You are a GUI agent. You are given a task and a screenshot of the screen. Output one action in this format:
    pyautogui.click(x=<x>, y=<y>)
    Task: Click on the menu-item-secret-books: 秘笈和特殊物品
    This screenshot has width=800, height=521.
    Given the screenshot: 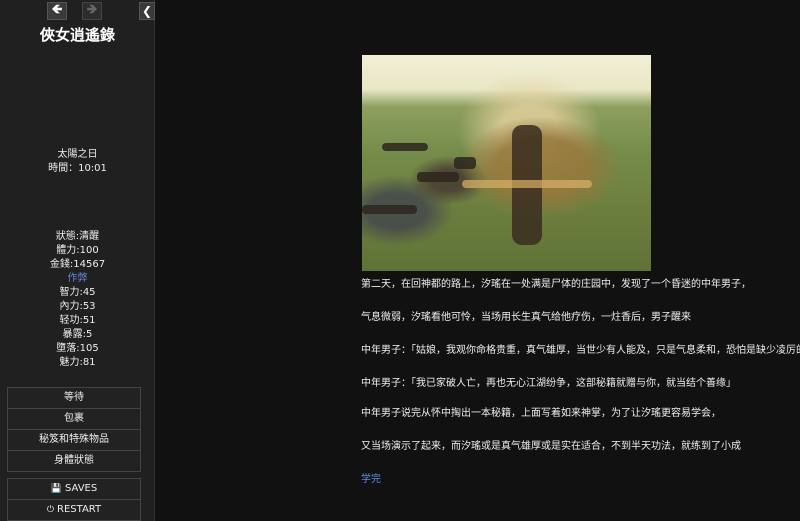 What is the action you would take?
    pyautogui.click(x=74, y=440)
    